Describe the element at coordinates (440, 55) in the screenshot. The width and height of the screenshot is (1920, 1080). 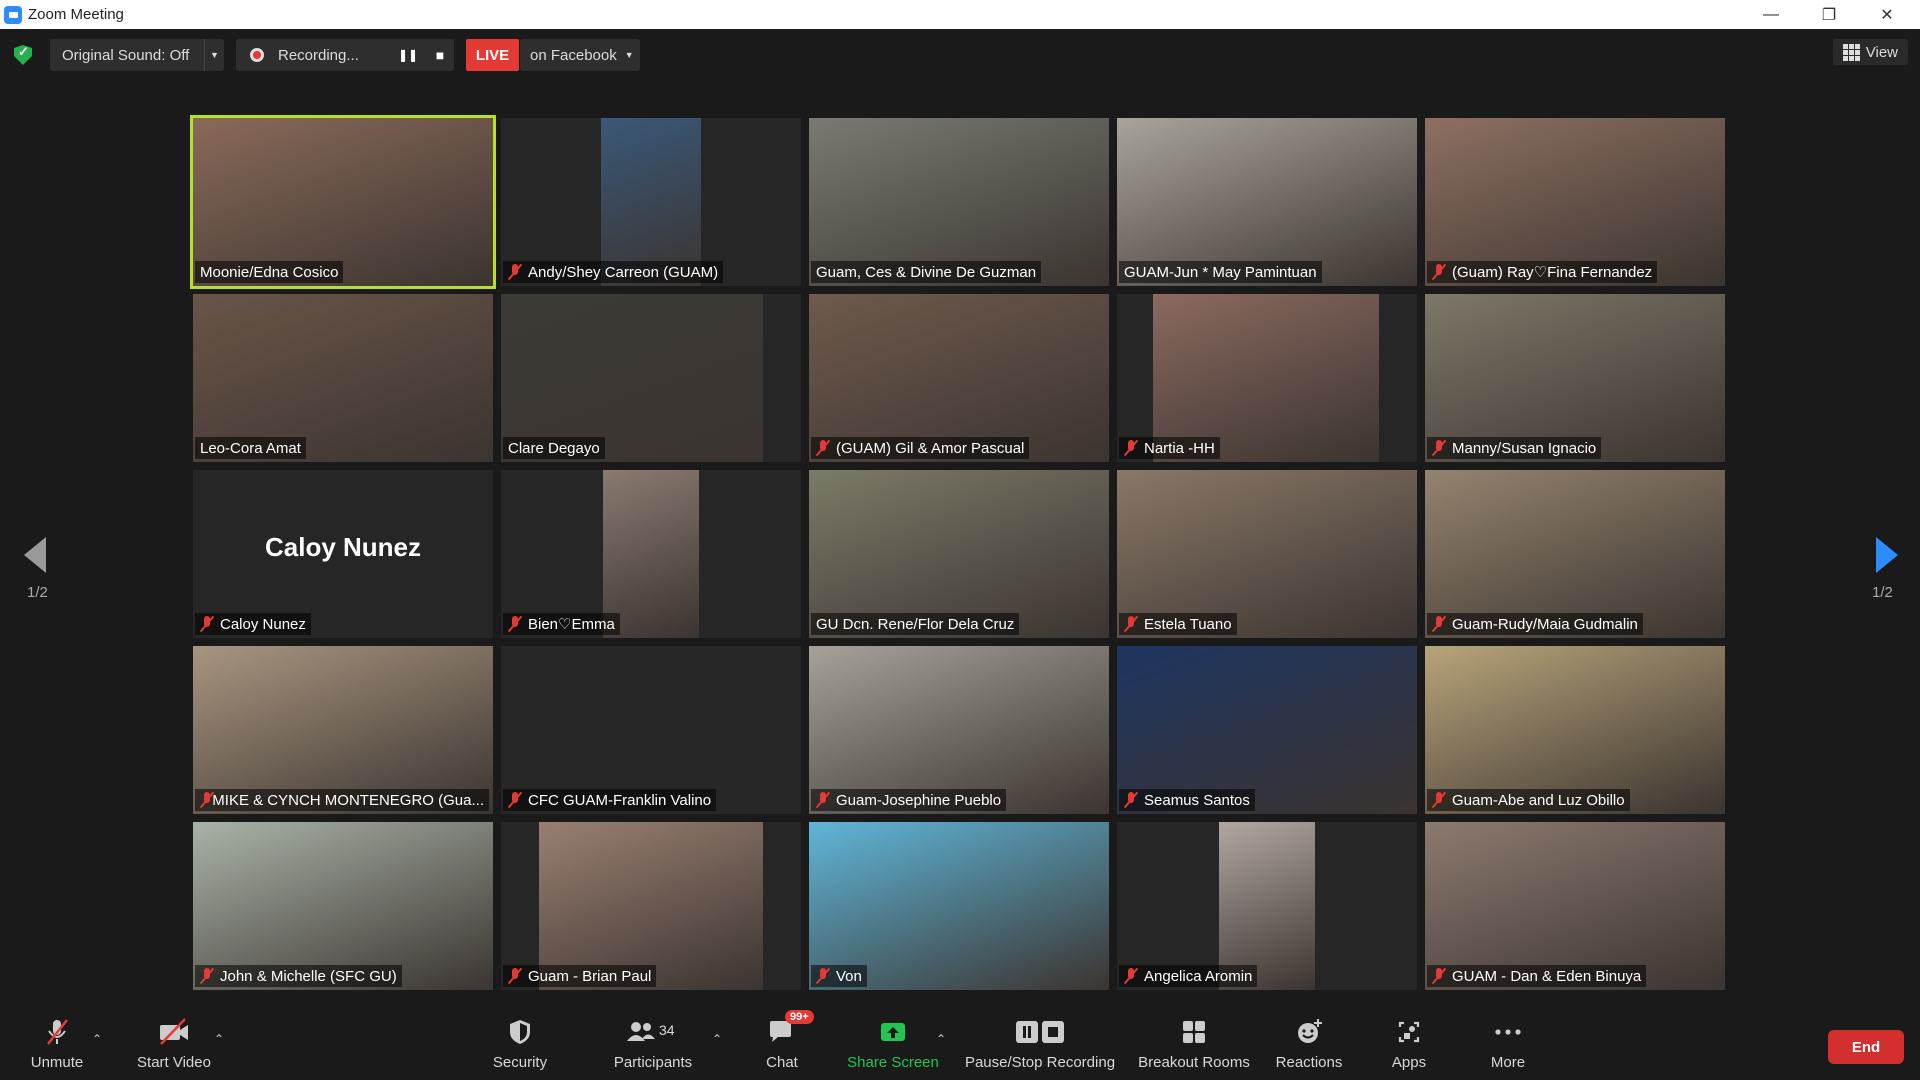
I see `stop-recording-icon: ■` at that location.